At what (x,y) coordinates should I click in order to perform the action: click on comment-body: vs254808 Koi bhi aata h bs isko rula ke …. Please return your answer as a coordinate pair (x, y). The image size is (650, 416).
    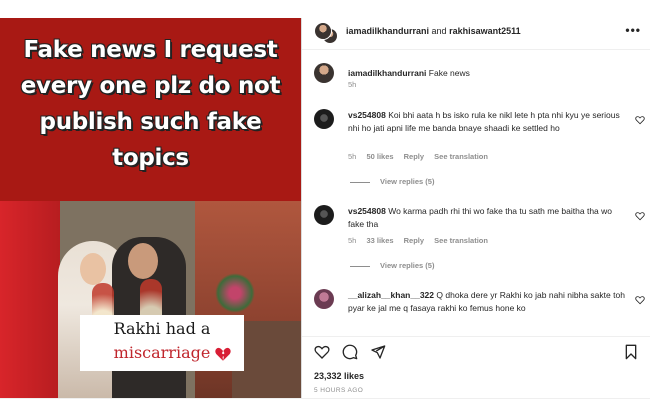
    Looking at the image, I should click on (488, 121).